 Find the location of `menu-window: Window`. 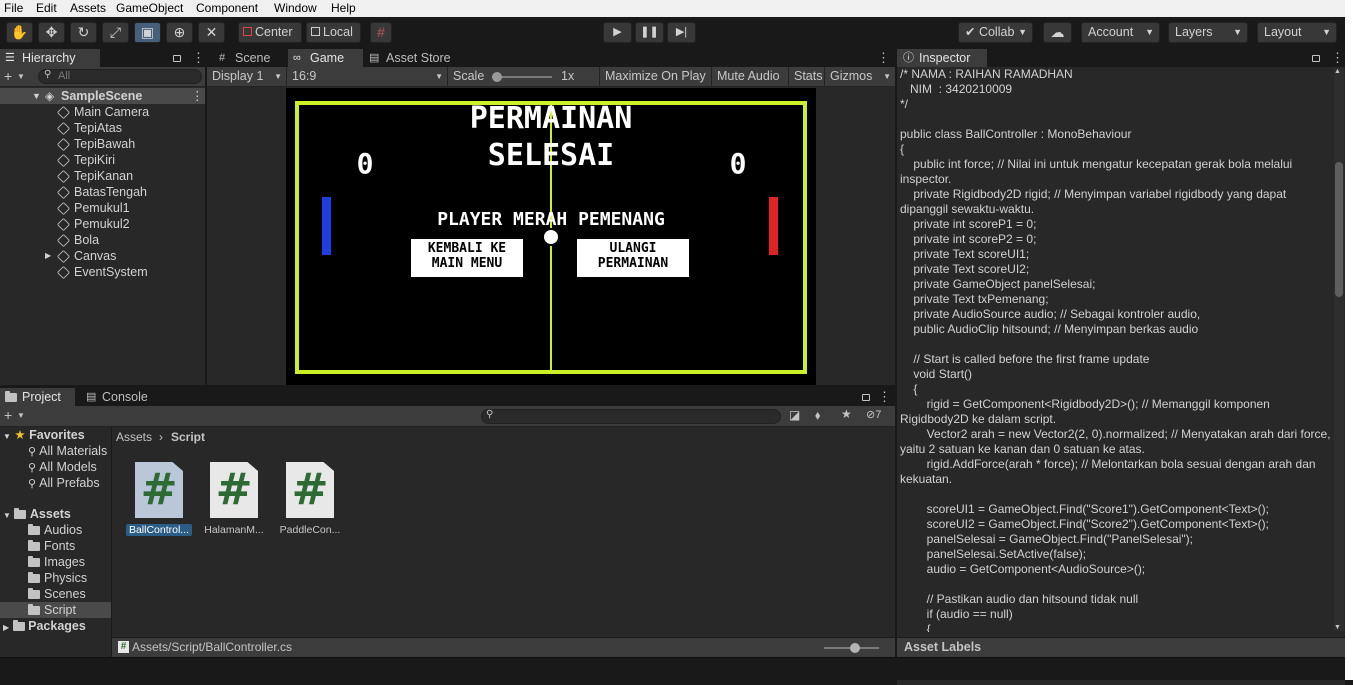

menu-window: Window is located at coordinates (295, 8).